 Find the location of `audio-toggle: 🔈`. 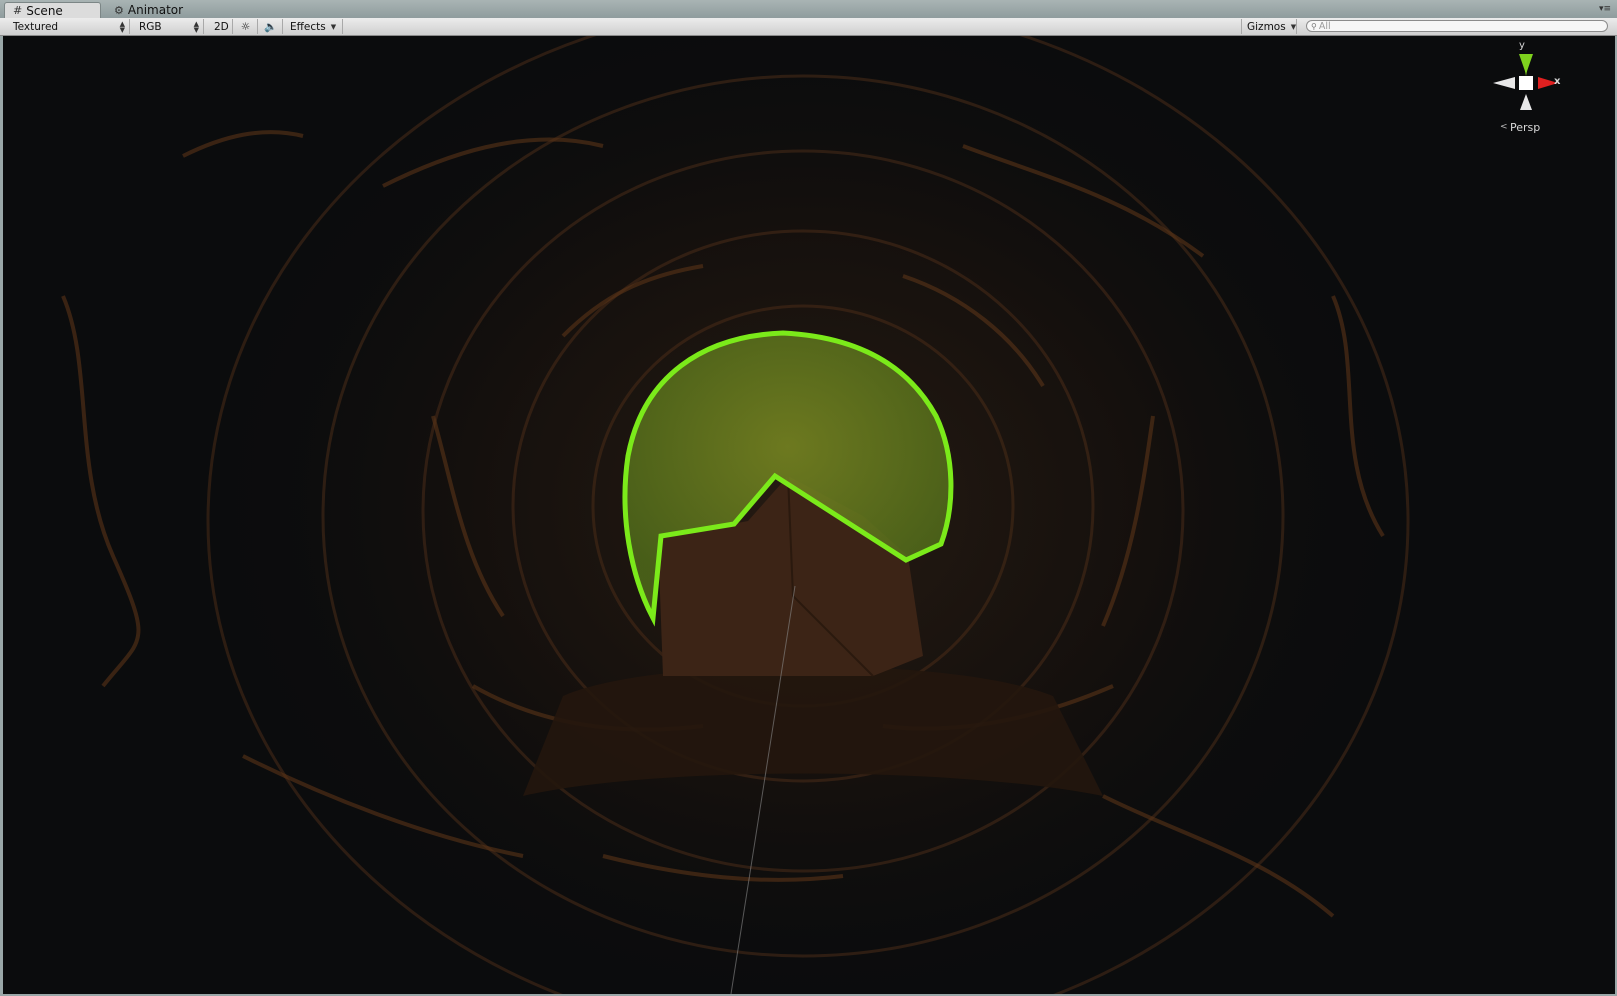

audio-toggle: 🔈 is located at coordinates (271, 26).